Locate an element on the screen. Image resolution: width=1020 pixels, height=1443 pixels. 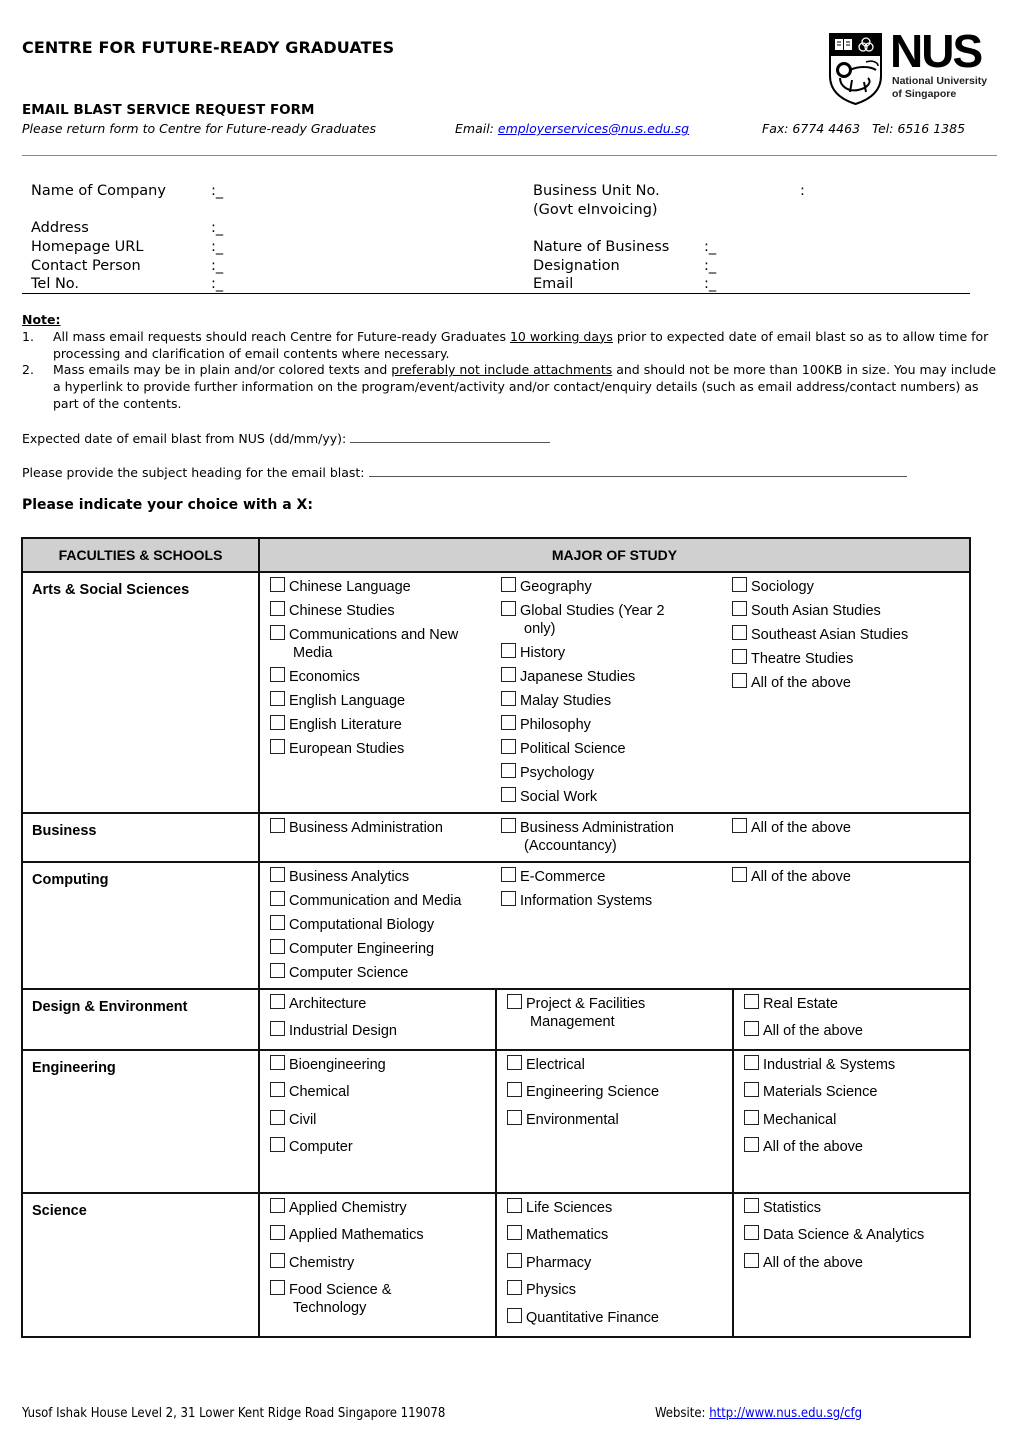
major-option: South Asian Studies is located at coordinates (845, 610).